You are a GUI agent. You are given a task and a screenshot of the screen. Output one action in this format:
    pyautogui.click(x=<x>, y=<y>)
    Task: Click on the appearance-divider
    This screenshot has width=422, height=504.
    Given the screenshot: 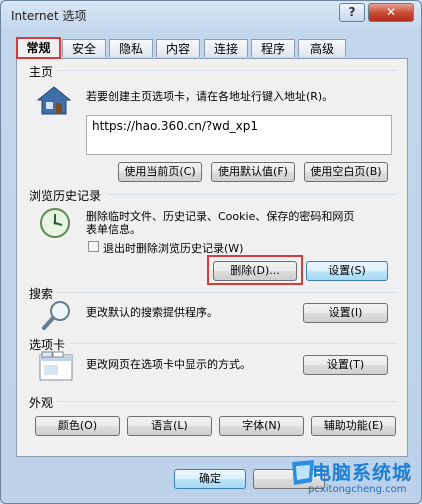 What is the action you would take?
    pyautogui.click(x=227, y=401)
    